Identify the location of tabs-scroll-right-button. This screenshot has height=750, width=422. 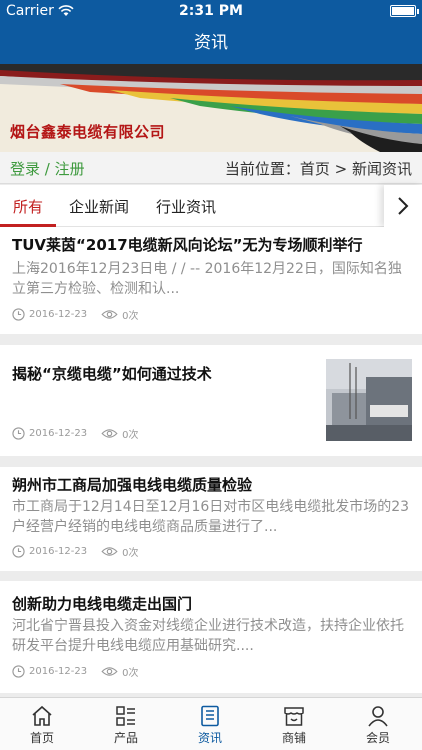
(403, 206).